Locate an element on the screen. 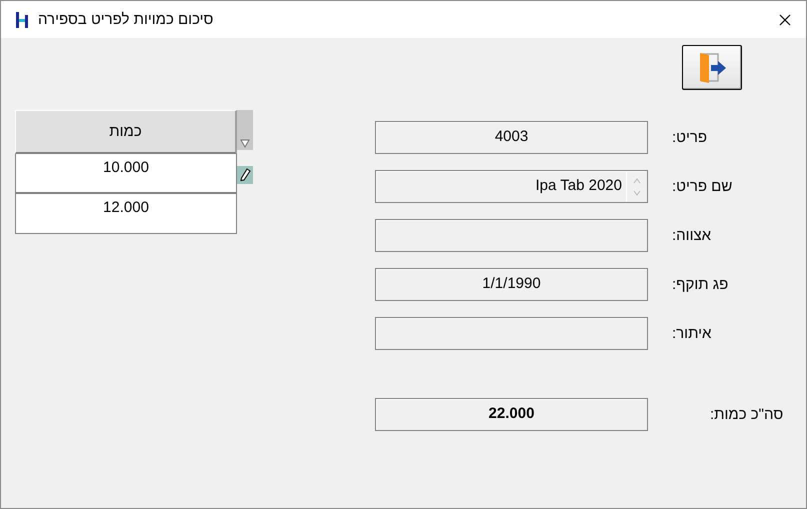 This screenshot has width=807, height=509. table-cell: 10.000 is located at coordinates (126, 174).